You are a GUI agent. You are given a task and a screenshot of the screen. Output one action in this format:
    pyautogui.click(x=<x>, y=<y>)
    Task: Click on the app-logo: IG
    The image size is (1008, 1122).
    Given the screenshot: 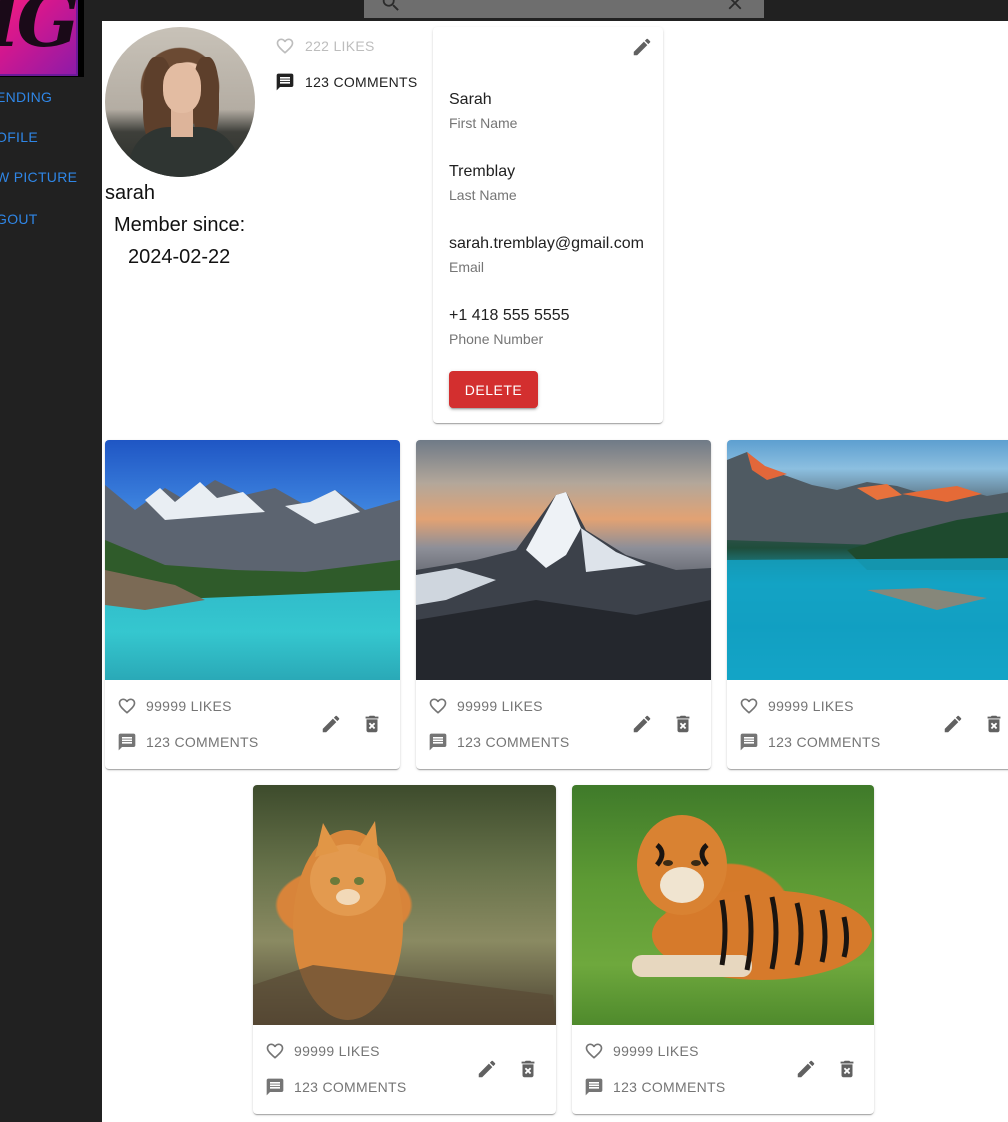 What is the action you would take?
    pyautogui.click(x=42, y=38)
    